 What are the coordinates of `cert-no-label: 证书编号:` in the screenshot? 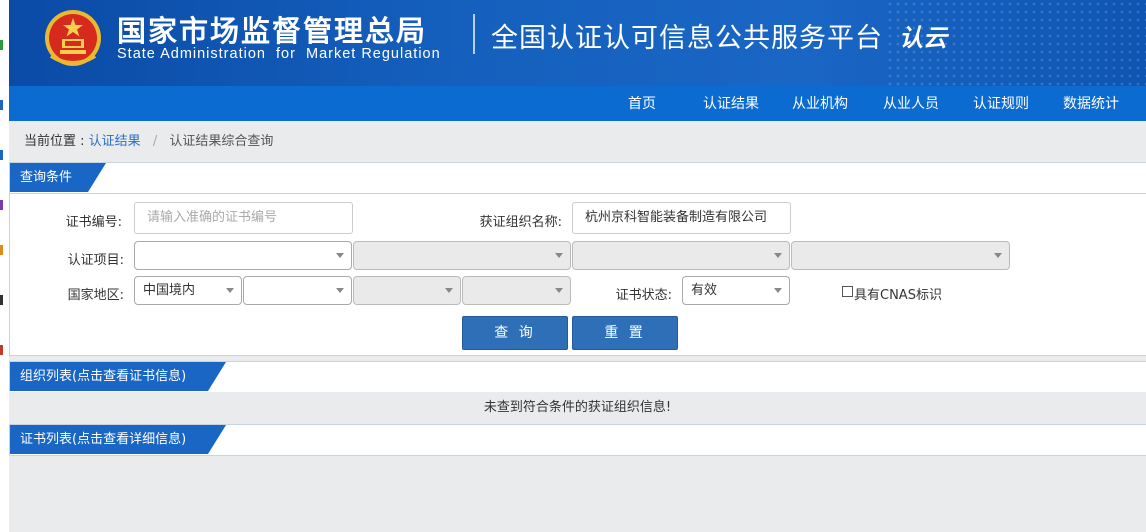 It's located at (93, 222).